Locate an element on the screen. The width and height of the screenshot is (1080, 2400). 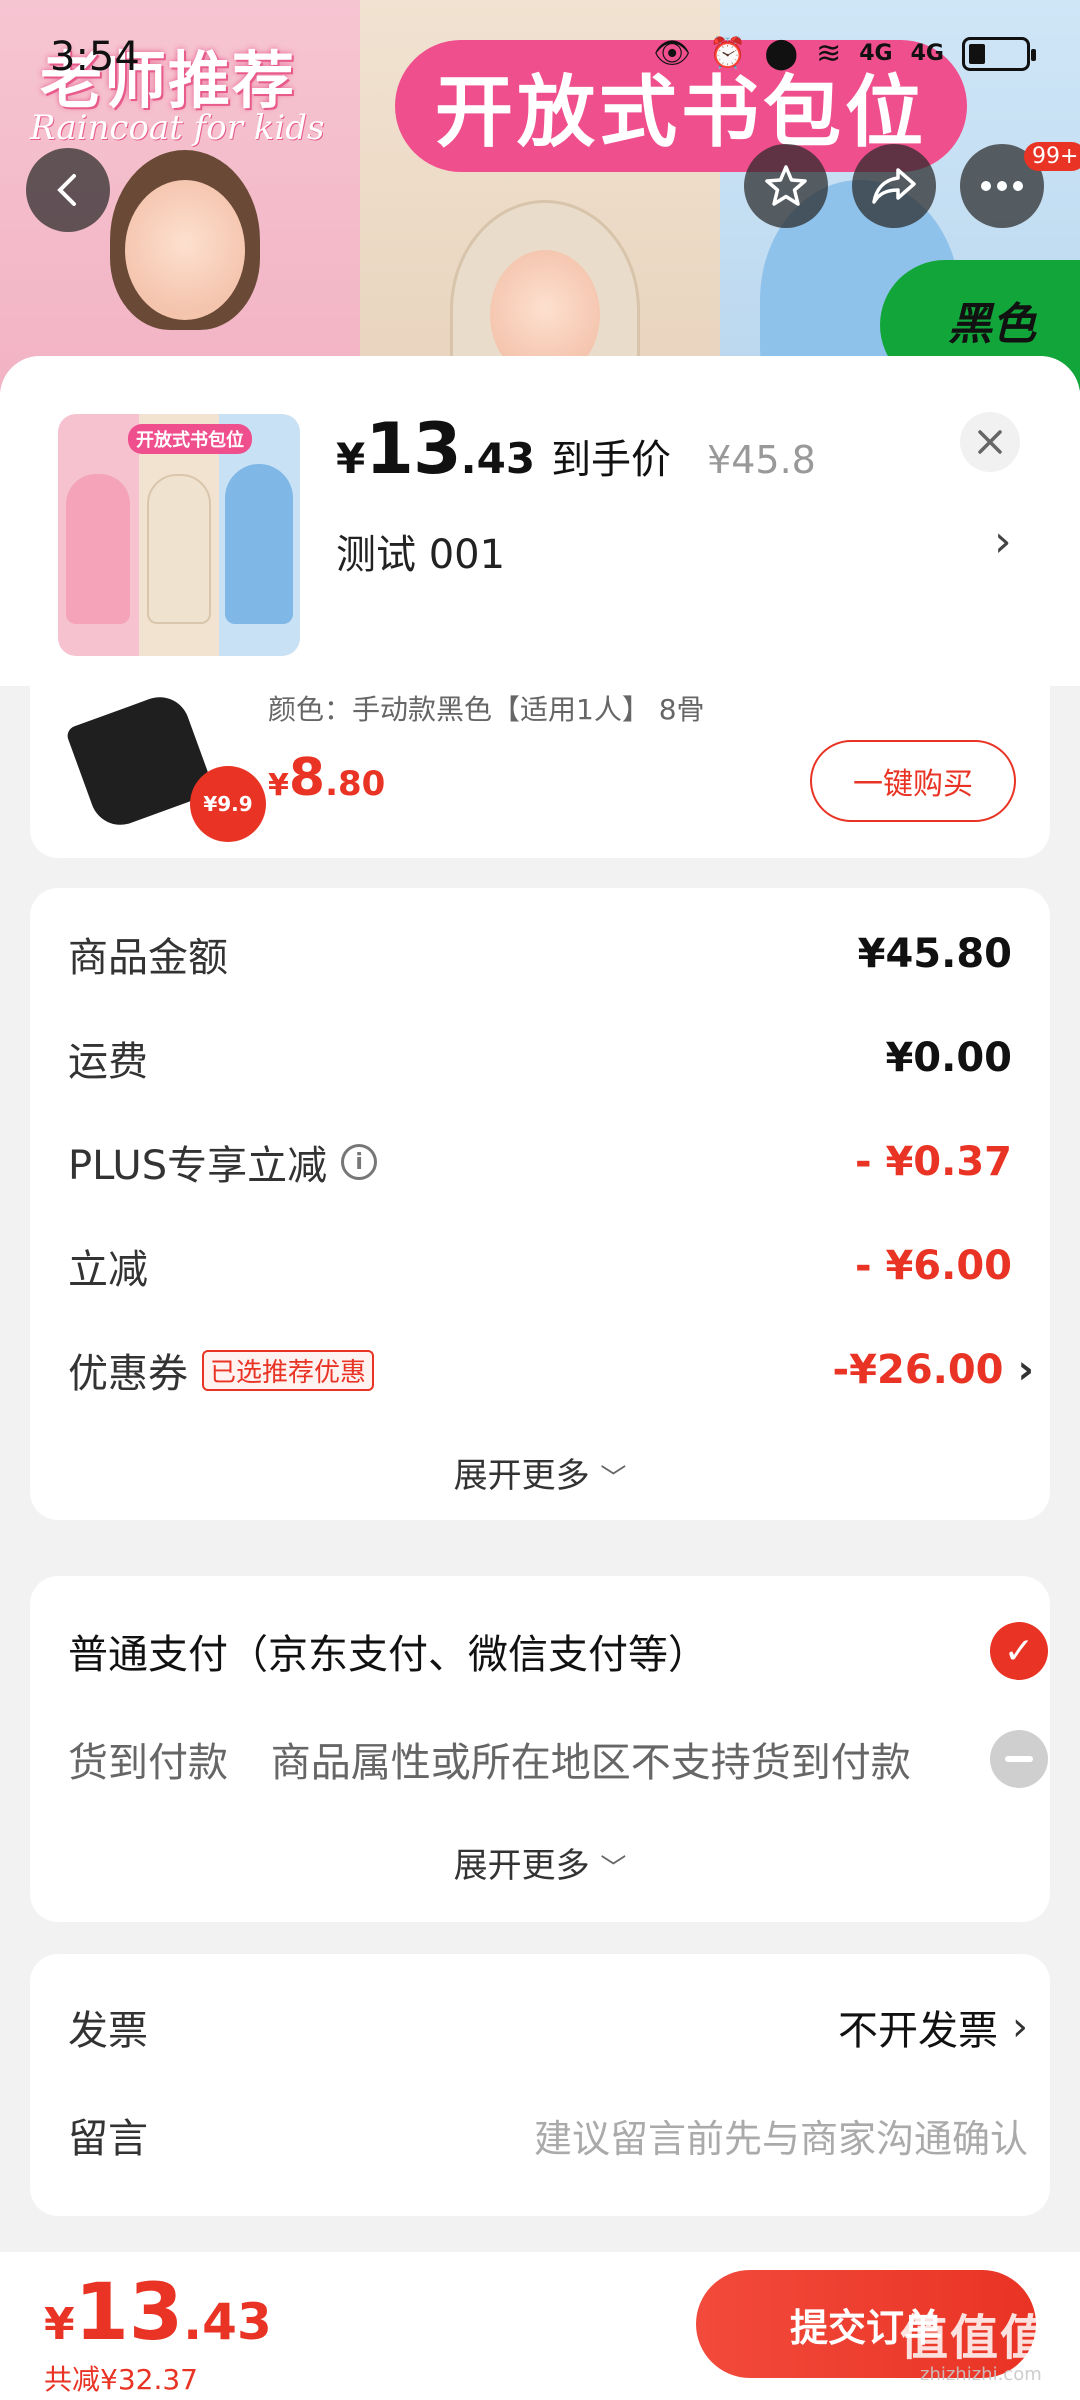
checkmark-icon: ✓ is located at coordinates (1019, 1651).